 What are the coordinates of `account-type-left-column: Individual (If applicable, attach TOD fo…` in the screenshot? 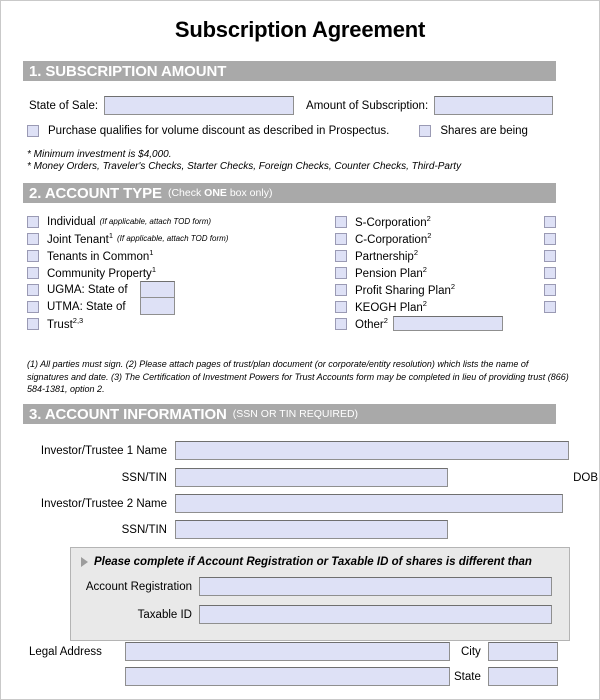 It's located at (127, 272).